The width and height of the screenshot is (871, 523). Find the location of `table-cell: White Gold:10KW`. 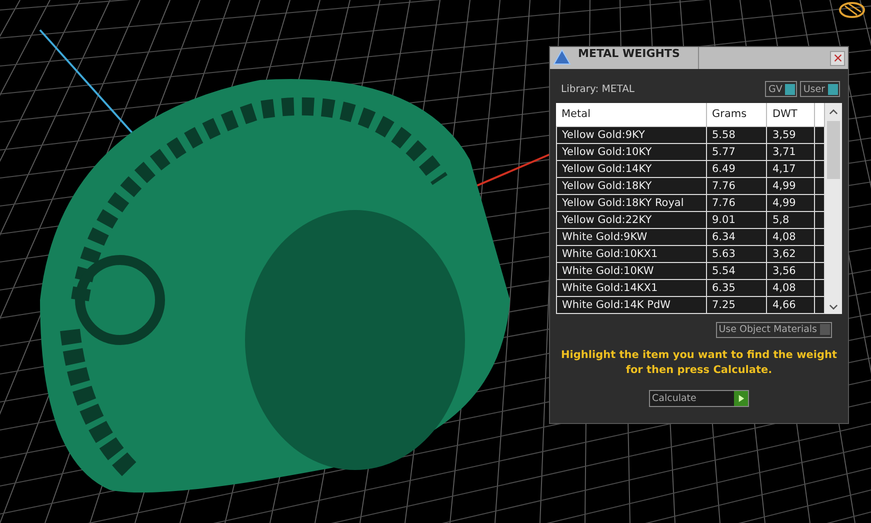

table-cell: White Gold:10KW is located at coordinates (631, 270).